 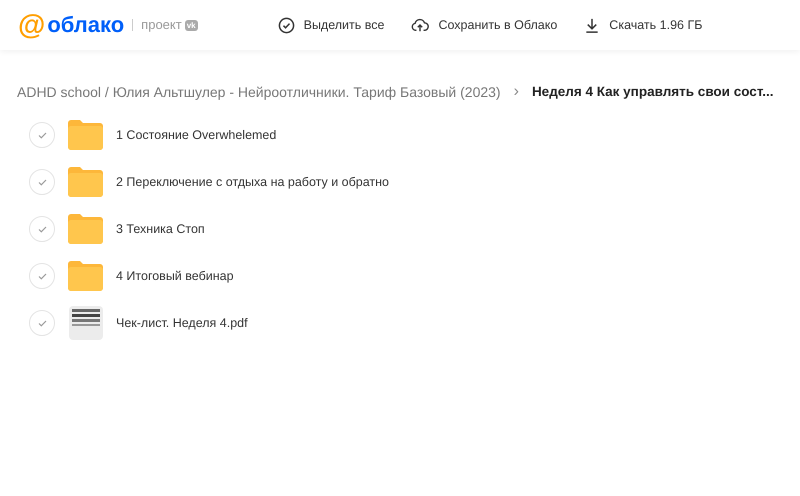 What do you see at coordinates (643, 25) in the screenshot?
I see `toolbar-button: Скачать 1.96 ГБ` at bounding box center [643, 25].